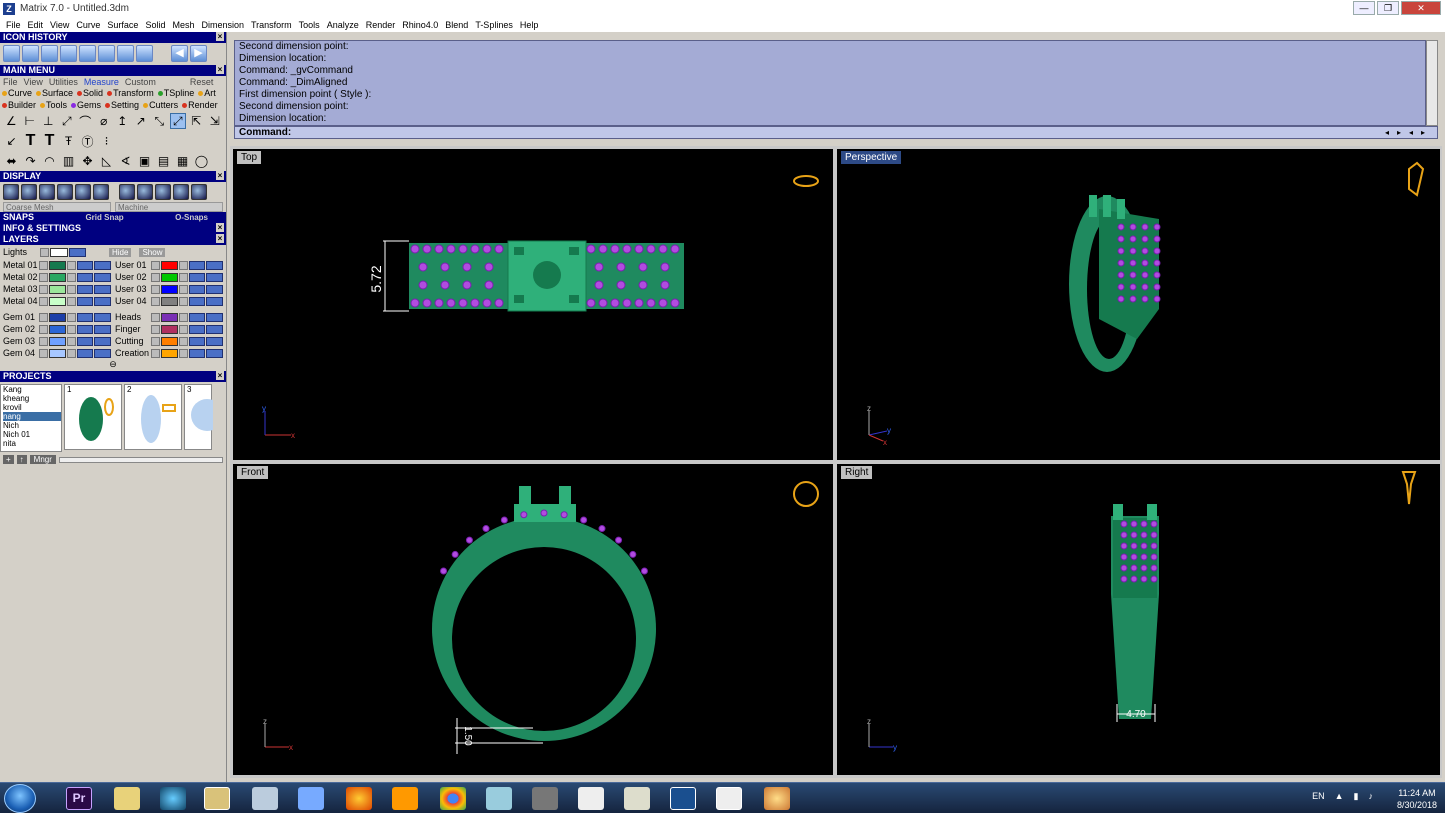  Describe the element at coordinates (155, 25) in the screenshot. I see `menu-solid: Solid` at that location.